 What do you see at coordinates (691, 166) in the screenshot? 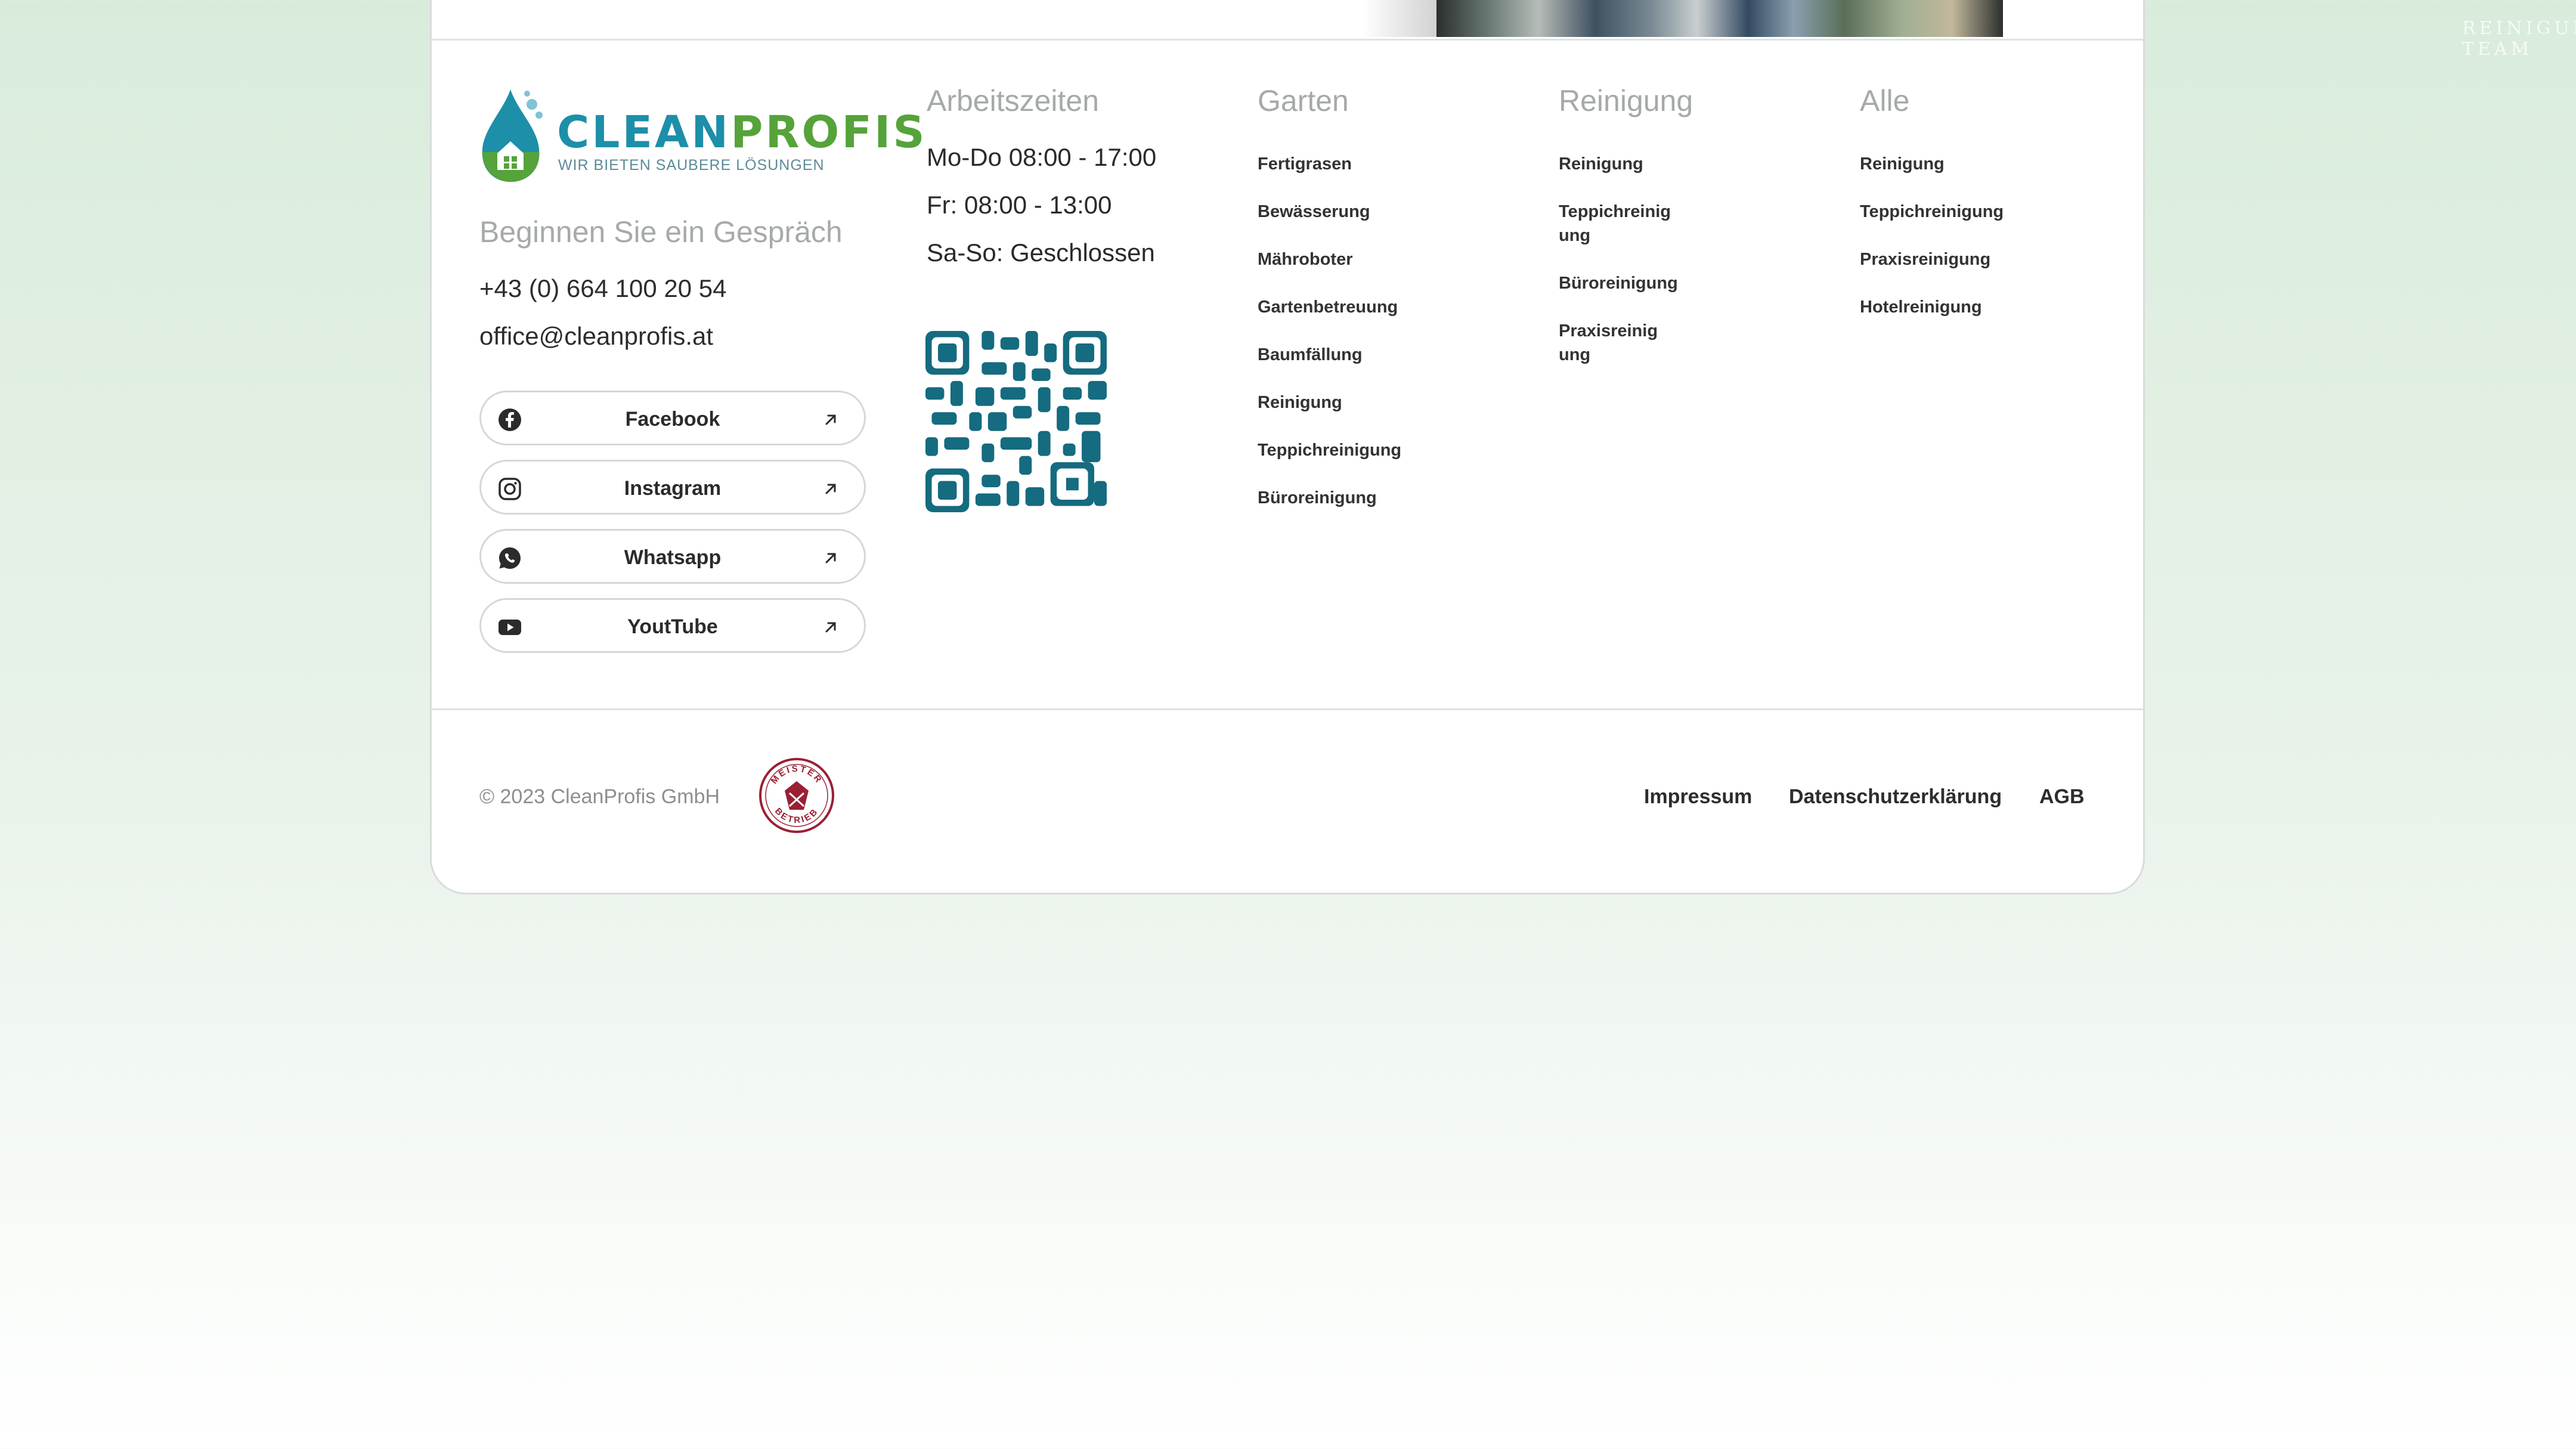
I see `brand-tagline: WIR BIETEN SAUBERE LÖSUNGEN` at bounding box center [691, 166].